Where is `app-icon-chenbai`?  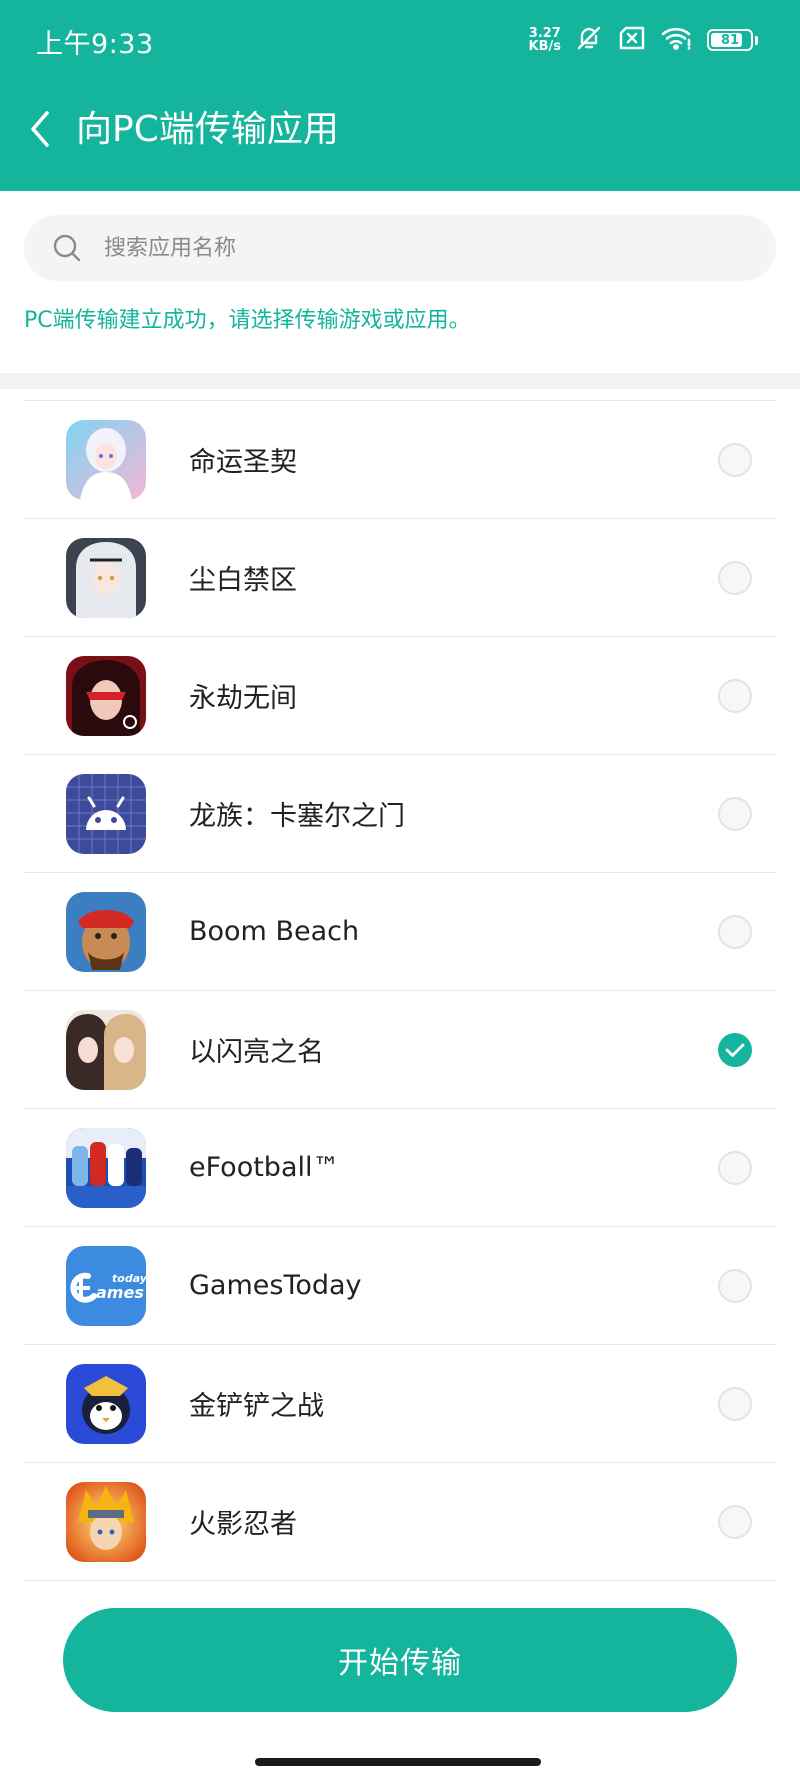
app-icon-chenbai is located at coordinates (106, 578).